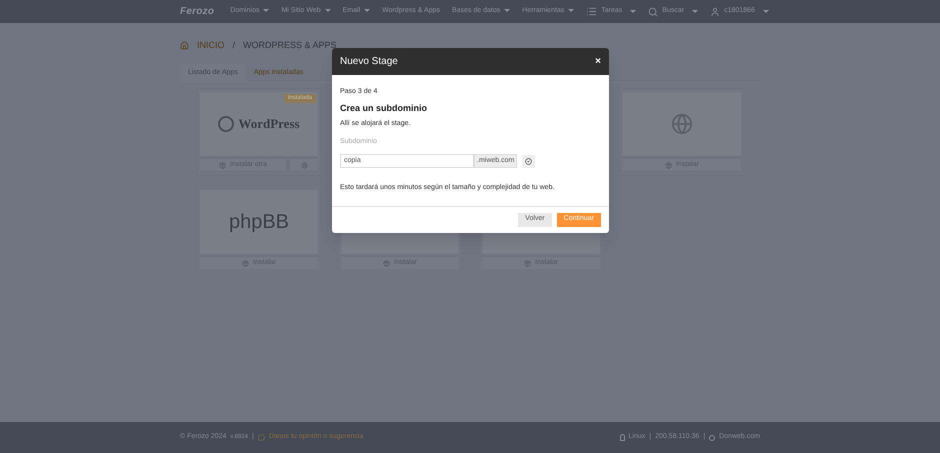  What do you see at coordinates (197, 11) in the screenshot?
I see `brand-logo: Ferozo` at bounding box center [197, 11].